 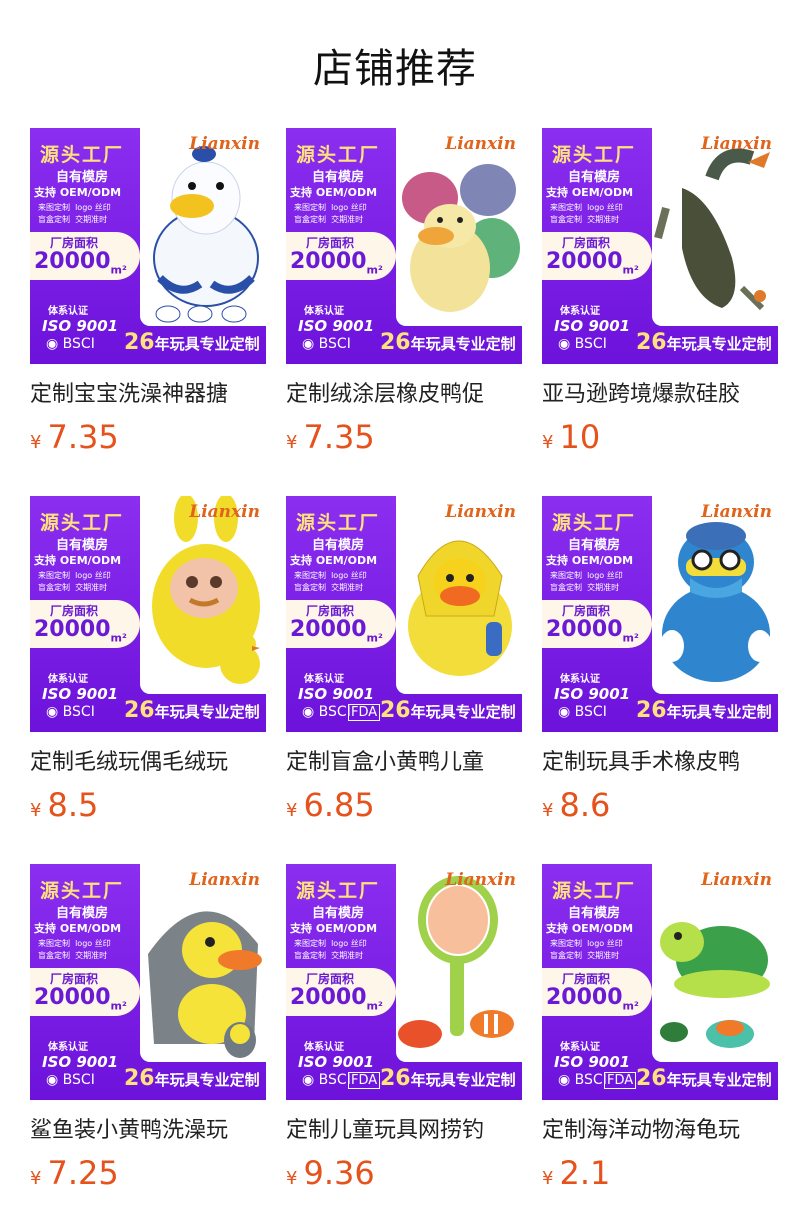 I want to click on product-name: 鲨鱼装小黄鸭洗澡玩, so click(x=148, y=1130).